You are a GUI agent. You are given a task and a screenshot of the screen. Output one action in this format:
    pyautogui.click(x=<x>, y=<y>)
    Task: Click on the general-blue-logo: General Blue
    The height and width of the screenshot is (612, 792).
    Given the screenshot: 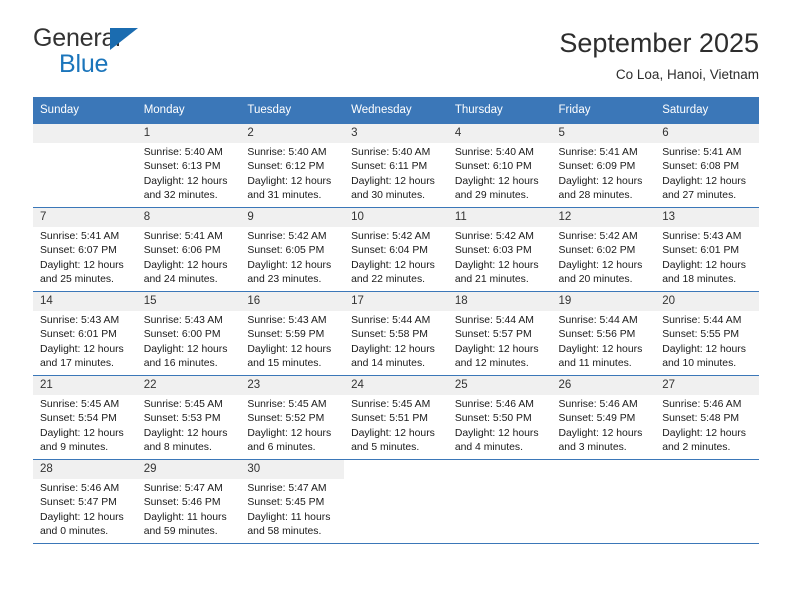 What is the action you would take?
    pyautogui.click(x=98, y=52)
    